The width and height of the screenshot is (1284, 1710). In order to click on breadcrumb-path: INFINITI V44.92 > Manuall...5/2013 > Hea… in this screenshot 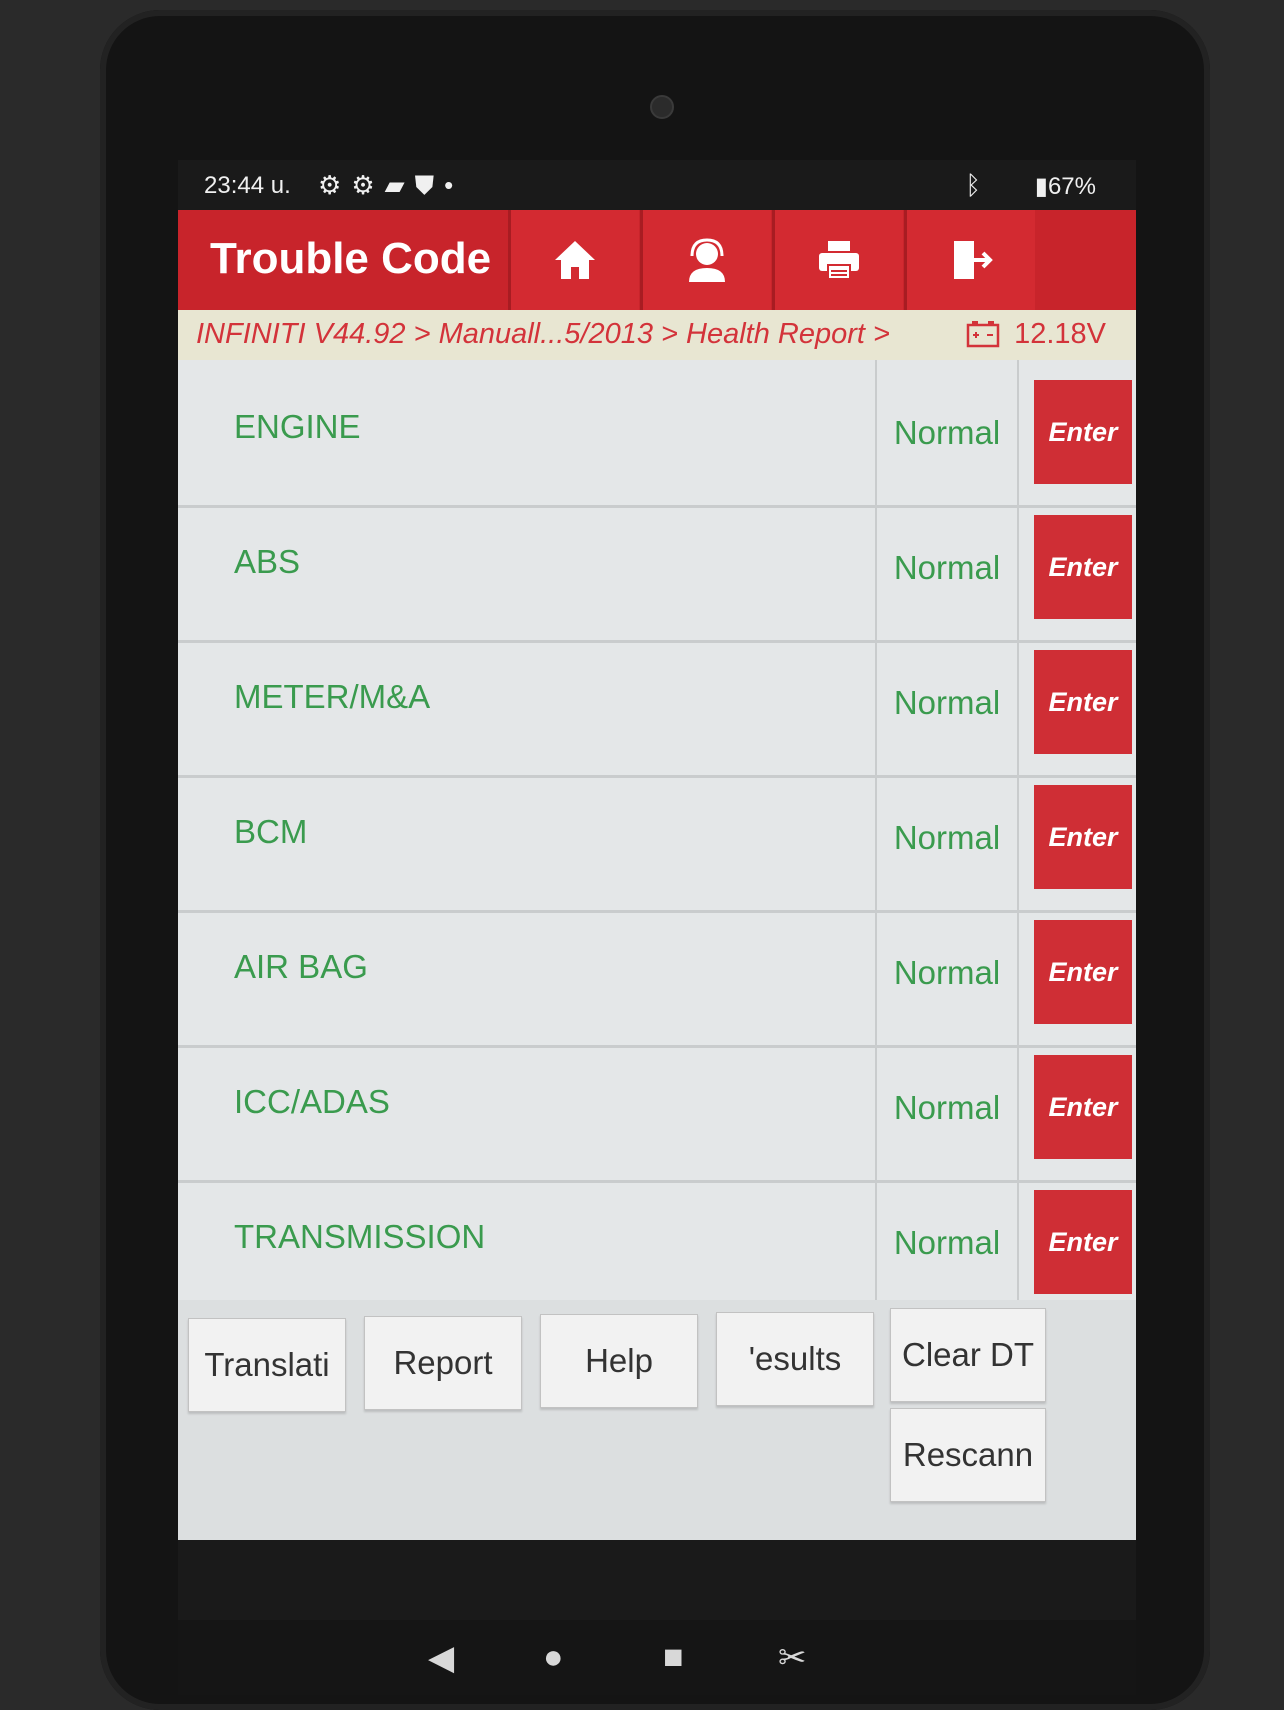, I will do `click(543, 334)`.